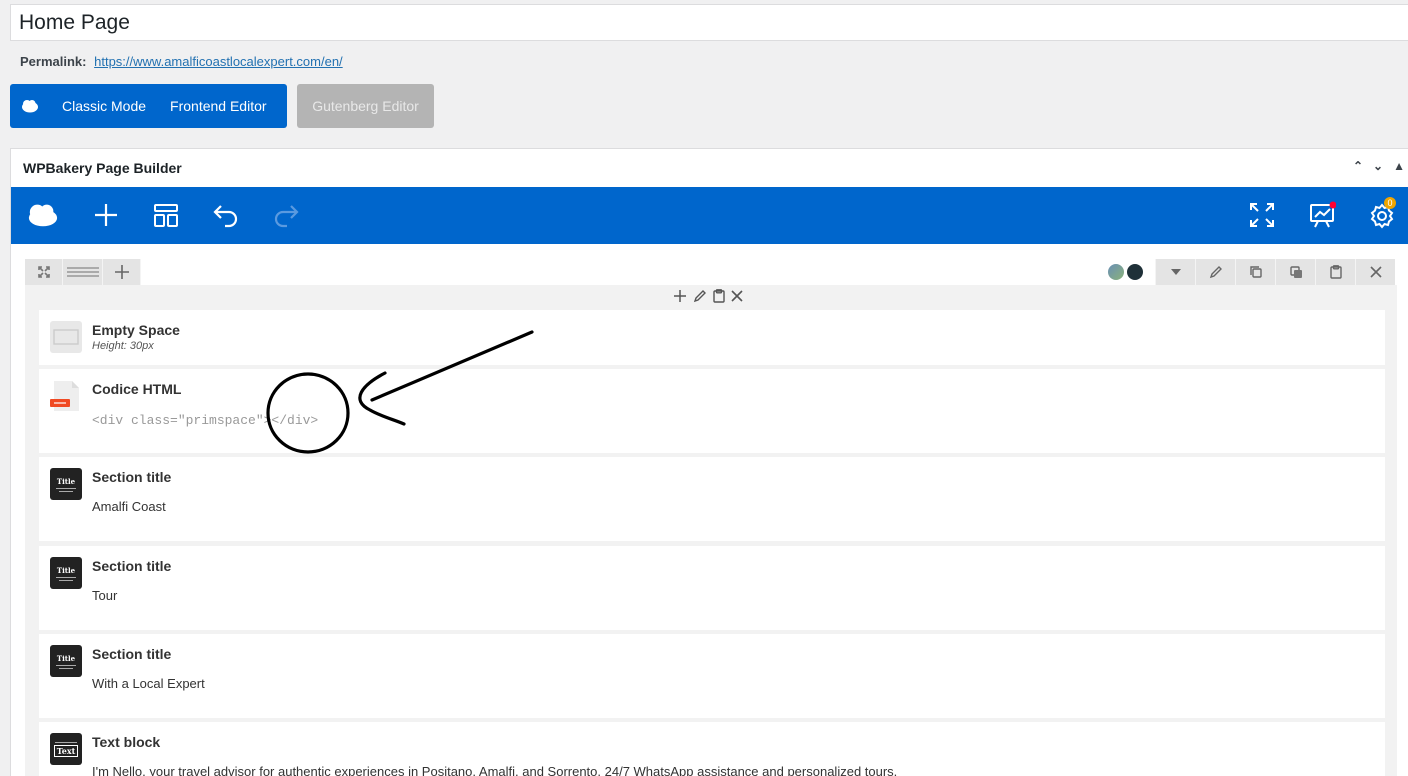 The width and height of the screenshot is (1408, 776). What do you see at coordinates (712, 499) in the screenshot?
I see `section-title-element: Title Section title Amalfi Coast` at bounding box center [712, 499].